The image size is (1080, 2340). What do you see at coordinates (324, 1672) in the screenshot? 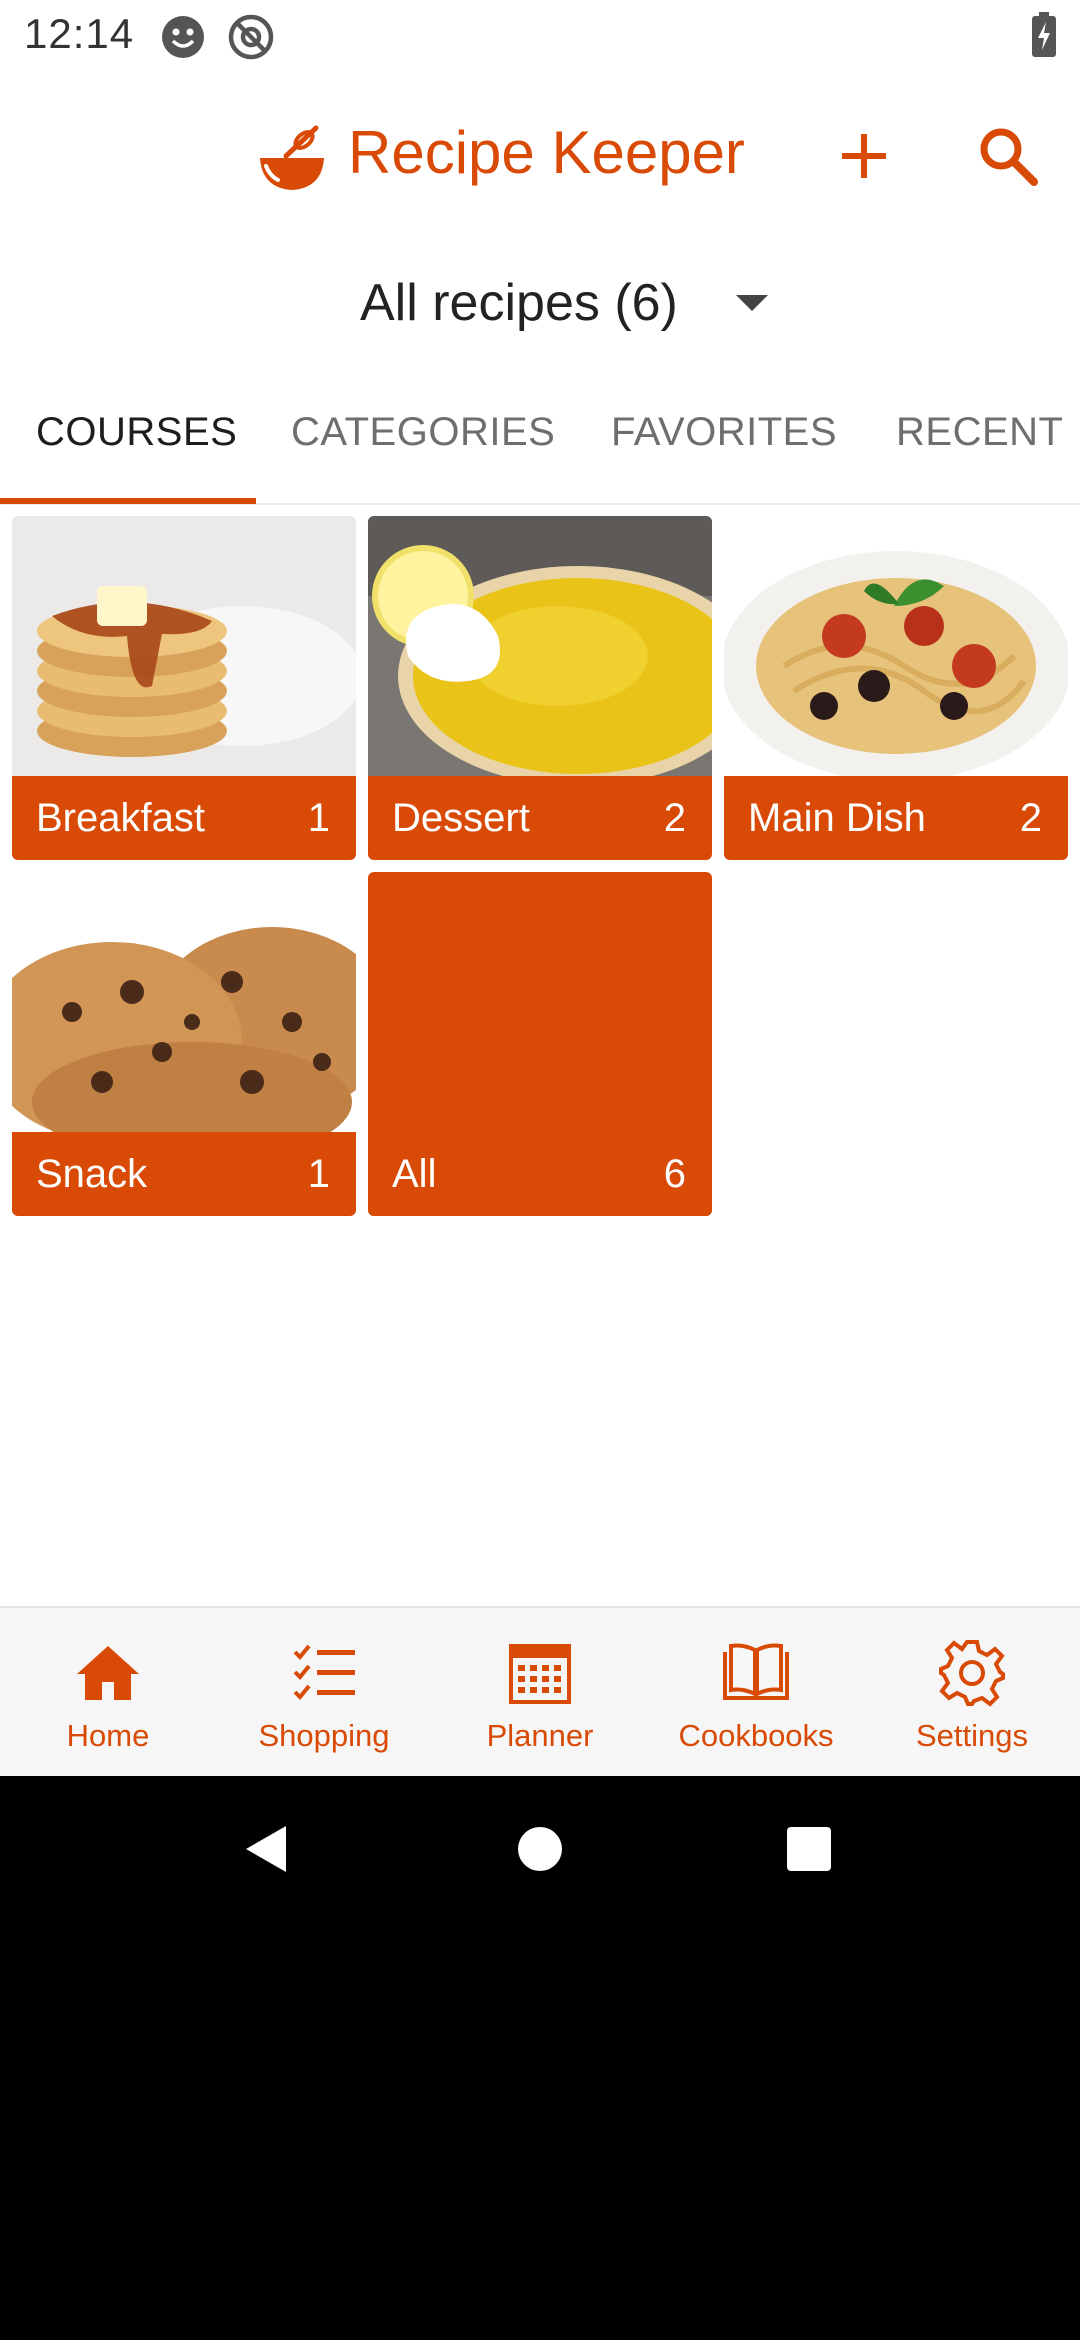
I see `checklist-icon` at bounding box center [324, 1672].